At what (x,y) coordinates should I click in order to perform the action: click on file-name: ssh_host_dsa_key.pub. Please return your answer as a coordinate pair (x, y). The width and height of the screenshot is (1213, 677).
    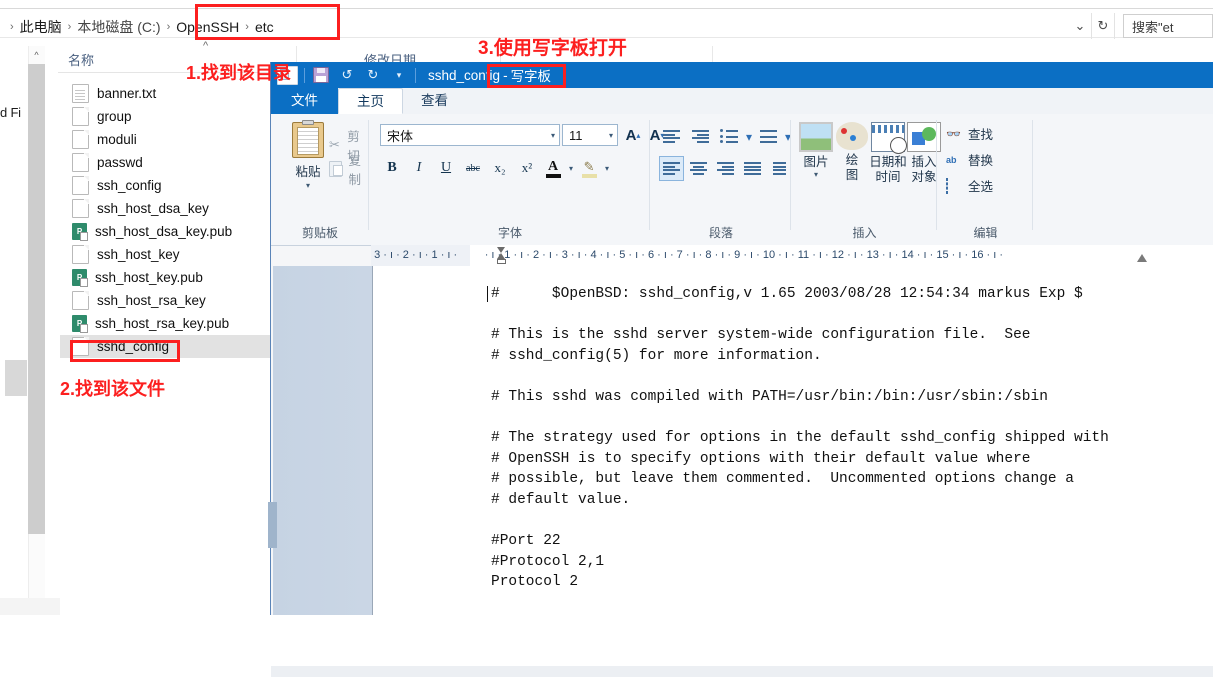
    Looking at the image, I should click on (164, 231).